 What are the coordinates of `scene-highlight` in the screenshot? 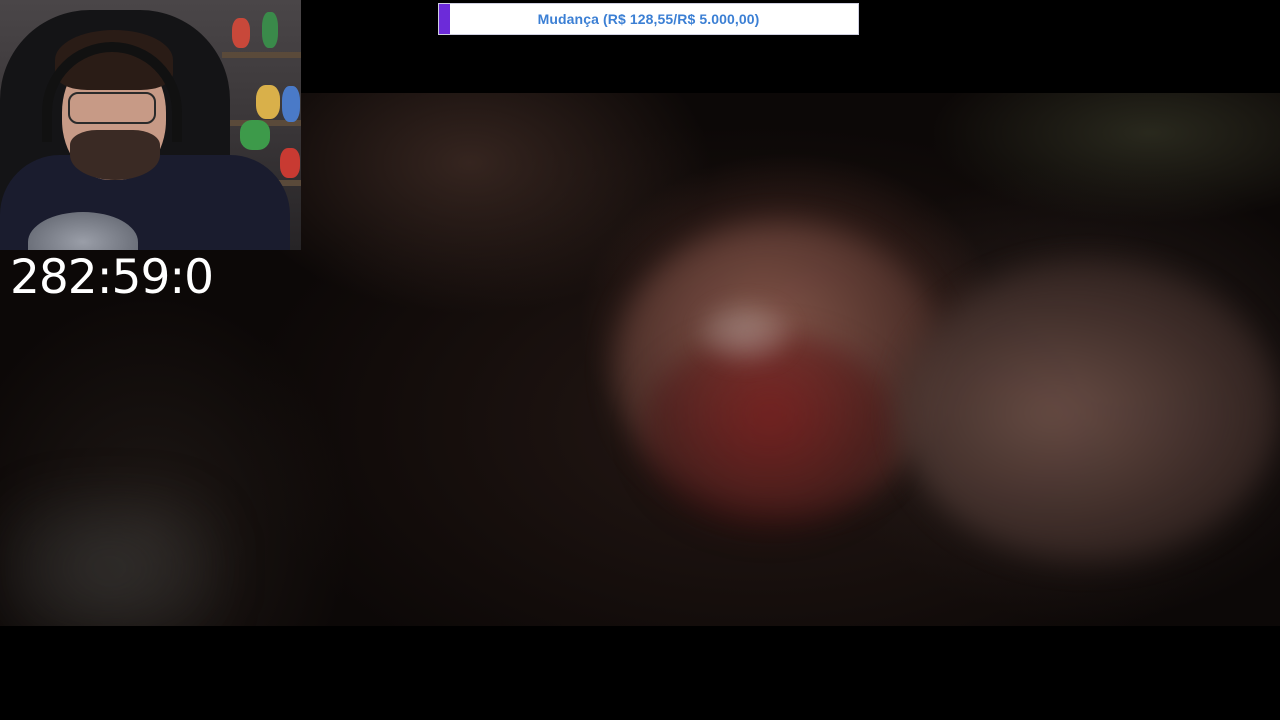 It's located at (745, 333).